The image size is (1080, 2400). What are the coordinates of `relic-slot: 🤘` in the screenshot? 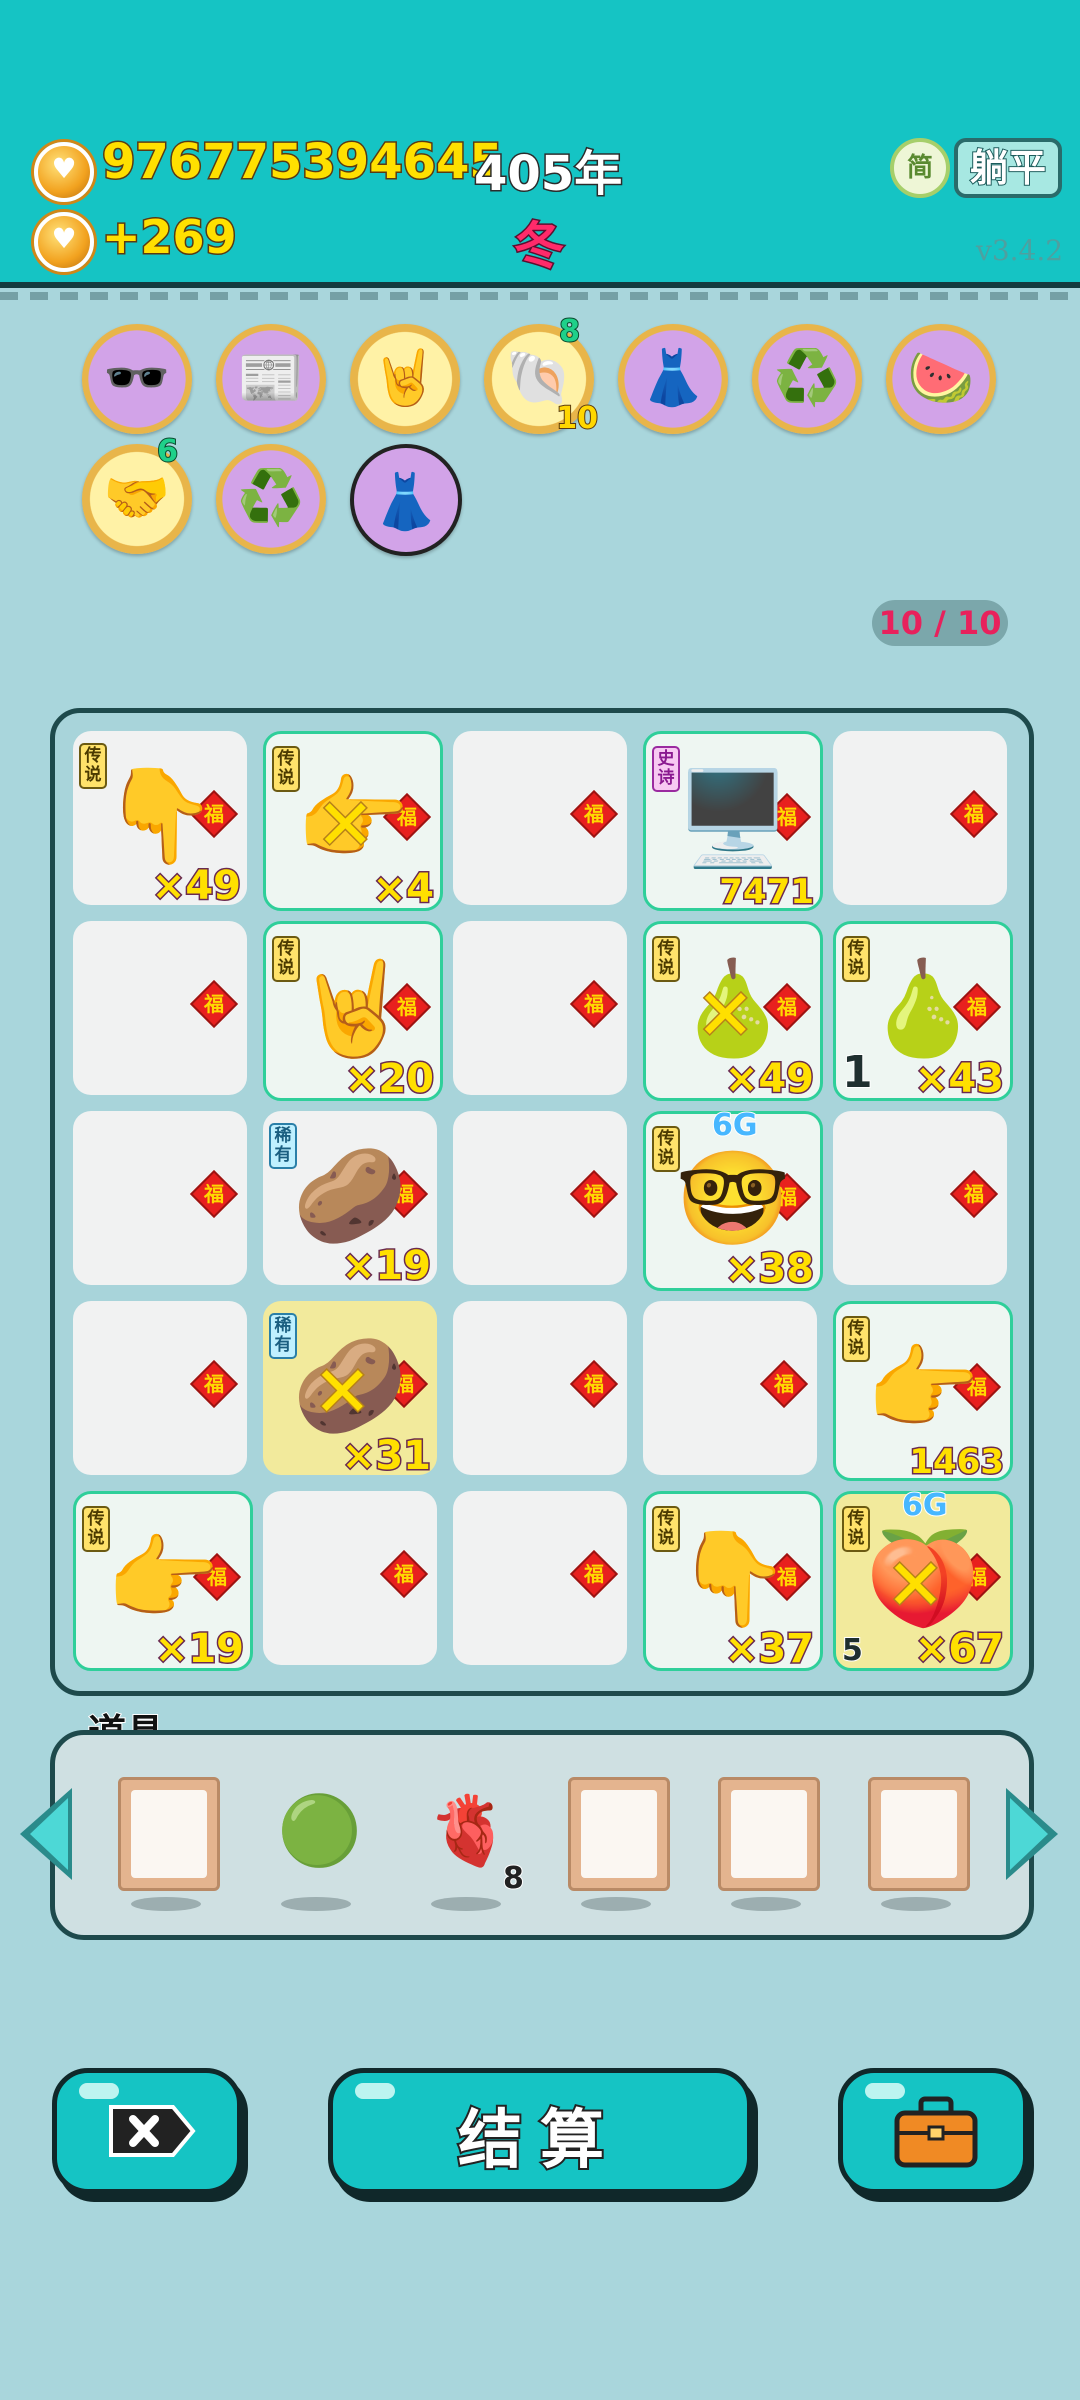 It's located at (405, 379).